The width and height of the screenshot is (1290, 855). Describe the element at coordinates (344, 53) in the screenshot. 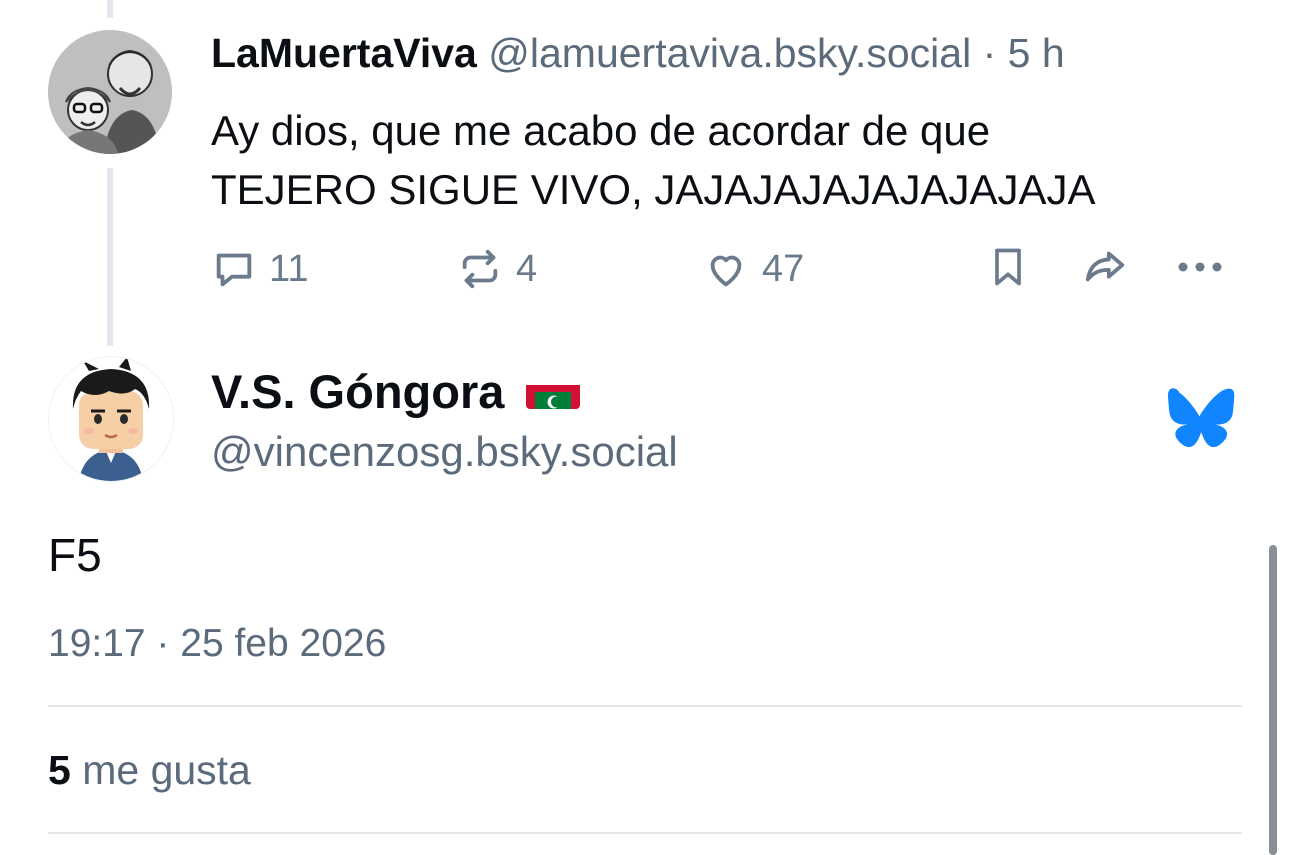

I see `parent-display-name: LaMuertaViva` at that location.